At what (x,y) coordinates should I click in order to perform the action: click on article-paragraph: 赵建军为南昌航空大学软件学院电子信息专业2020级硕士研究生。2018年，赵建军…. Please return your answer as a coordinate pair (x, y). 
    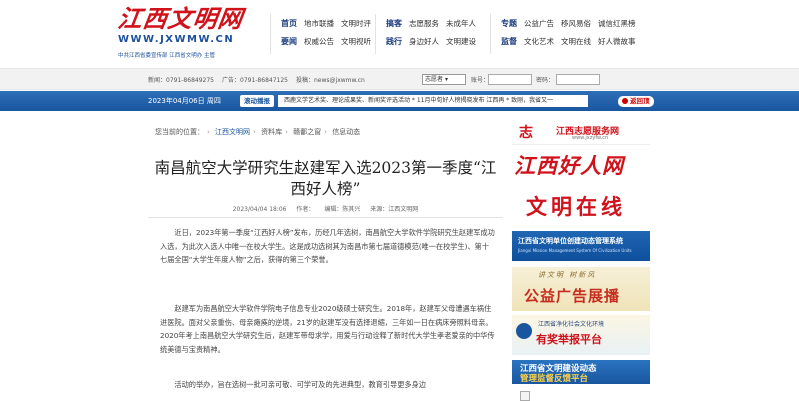
    Looking at the image, I should click on (327, 329).